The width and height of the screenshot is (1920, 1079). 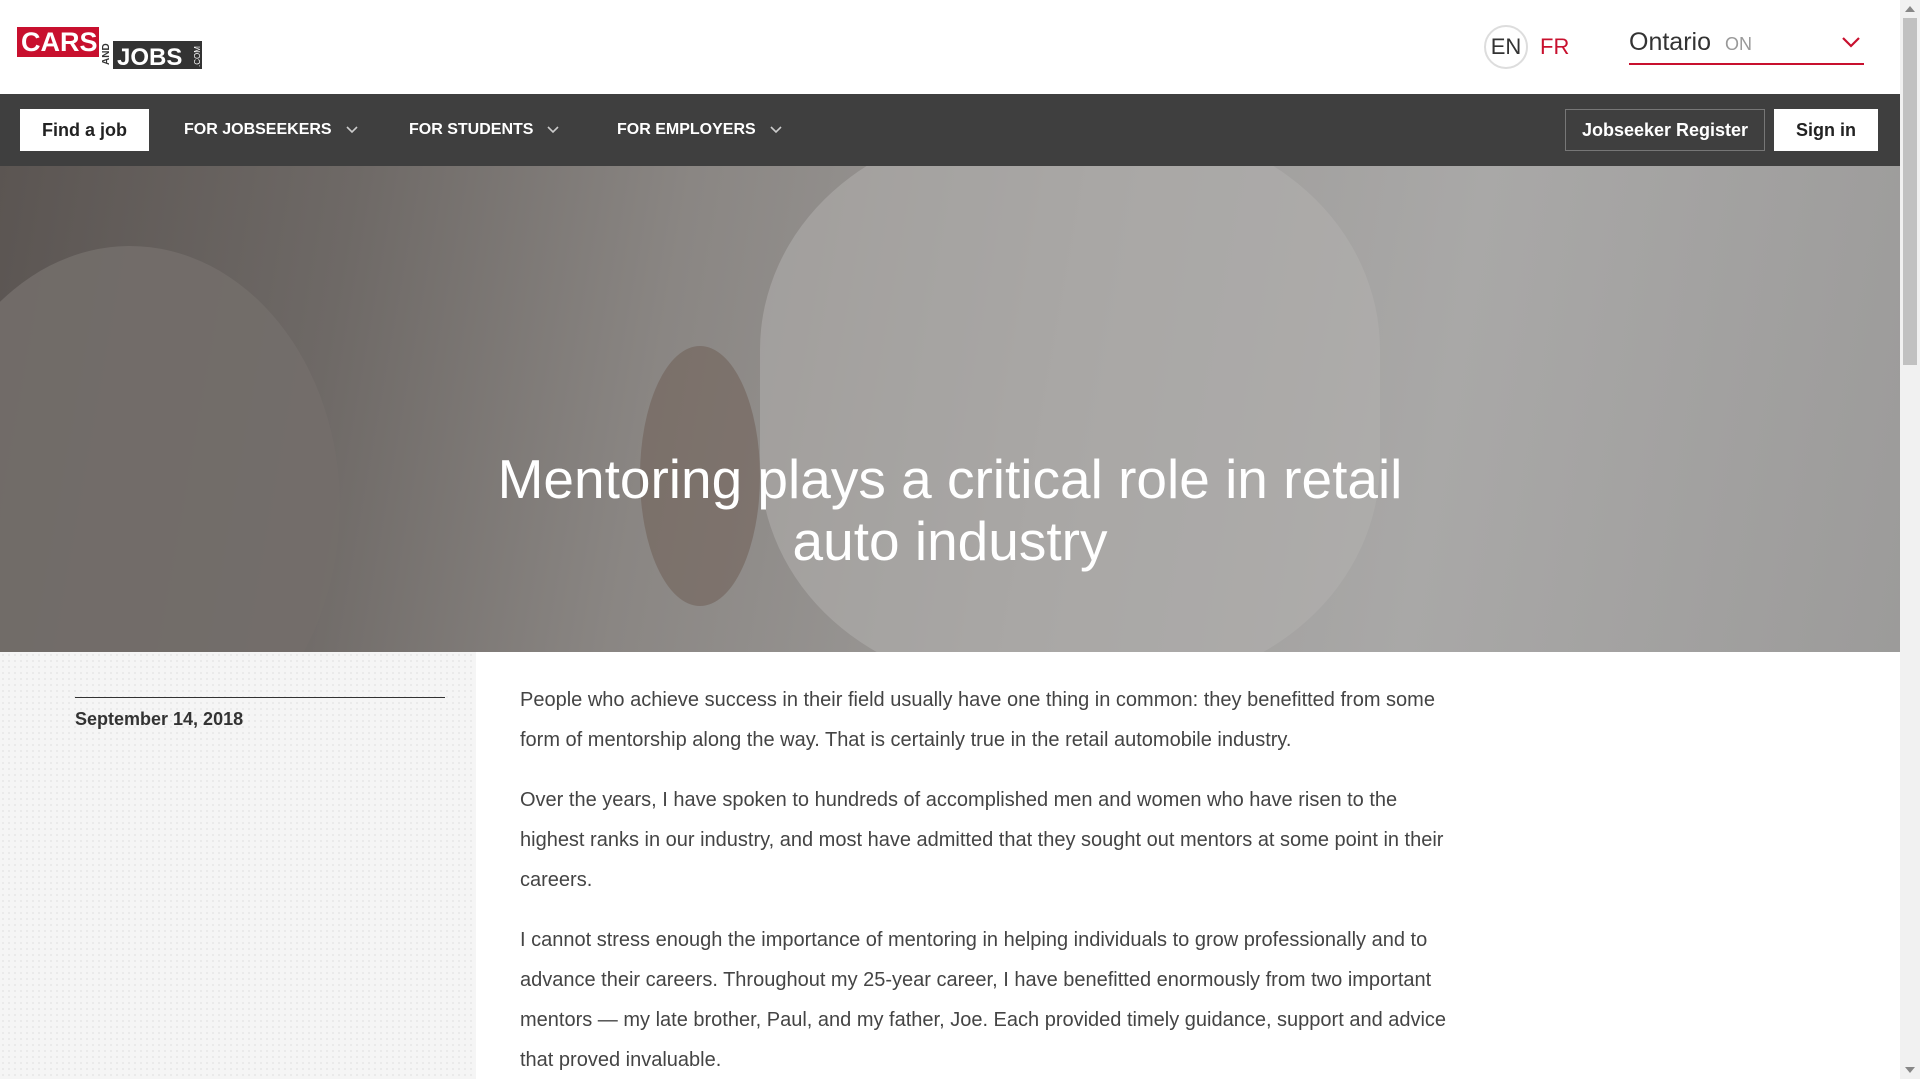 I want to click on scroll-down-arrow-icon, so click(x=1910, y=1070).